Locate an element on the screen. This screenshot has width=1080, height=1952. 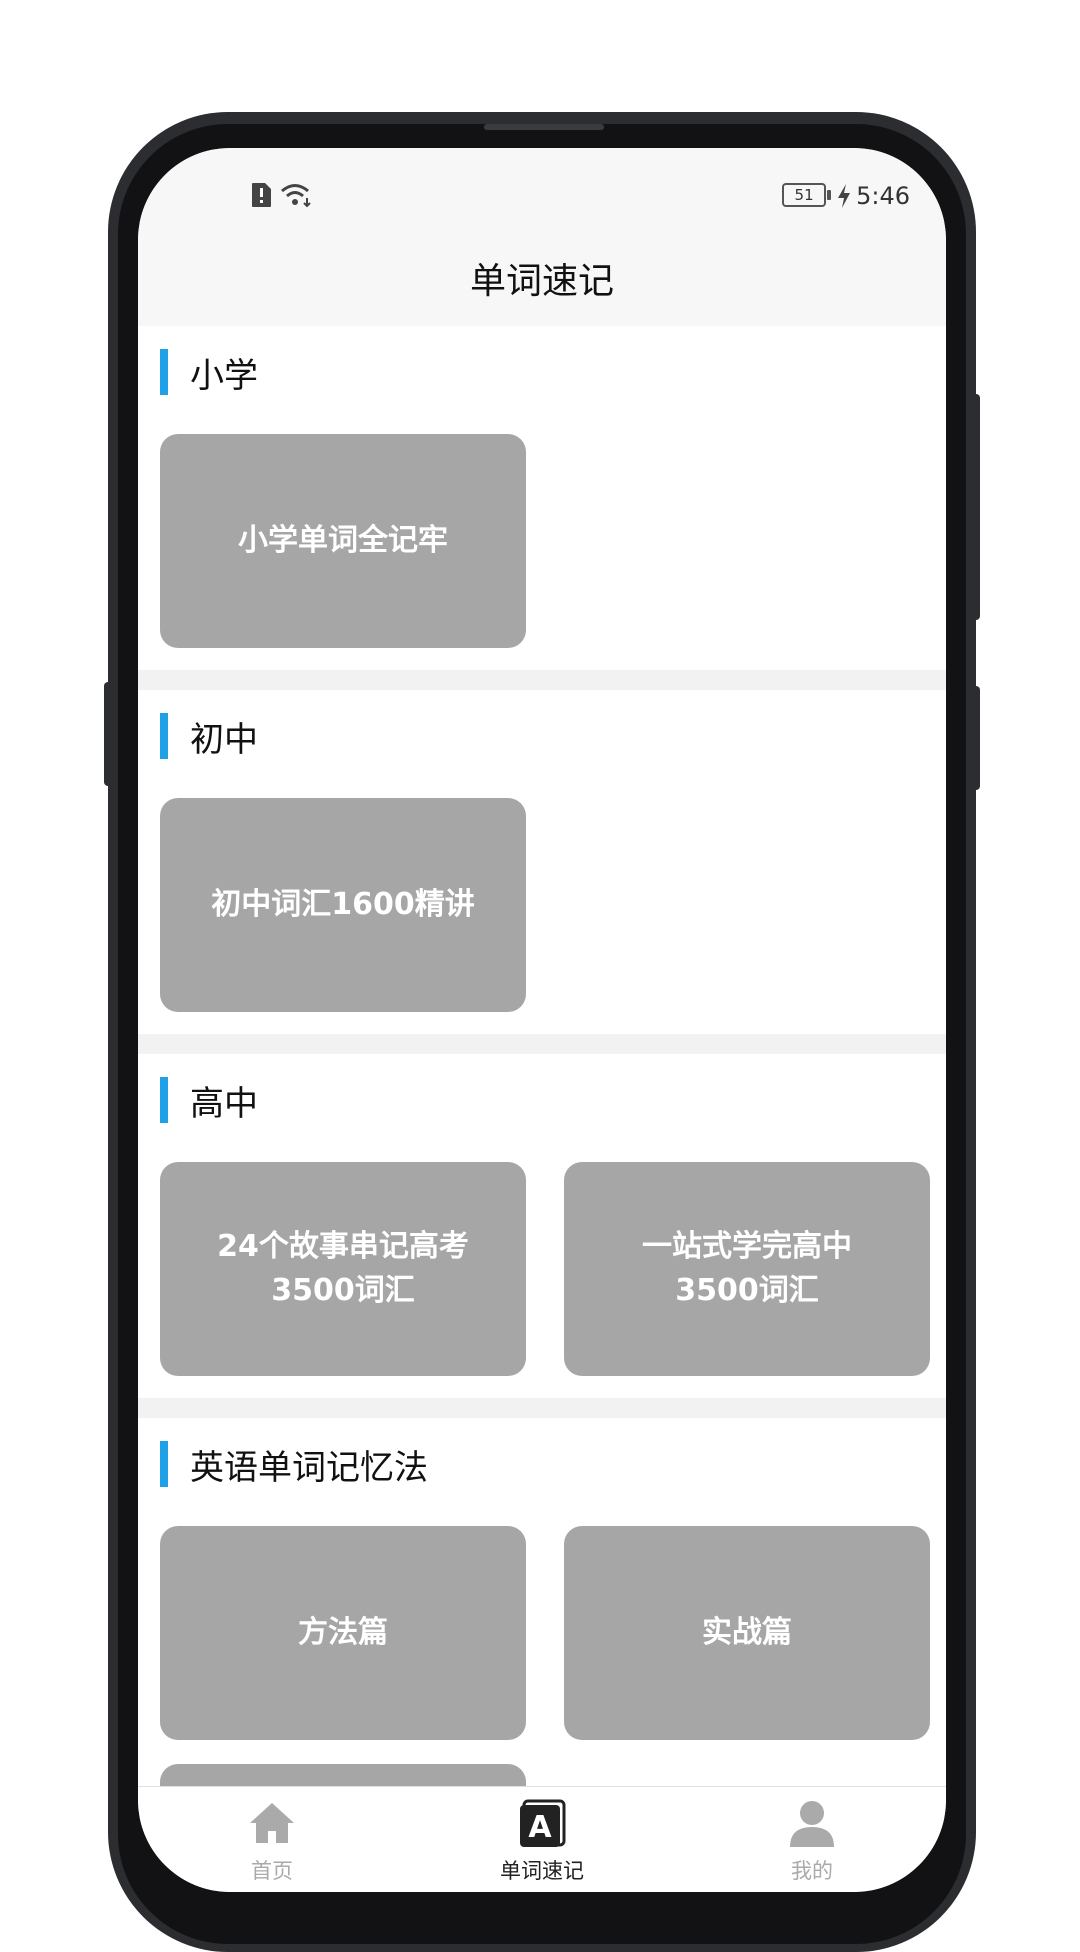
section-primary: 小学 小学单词全记牢 is located at coordinates (542, 496).